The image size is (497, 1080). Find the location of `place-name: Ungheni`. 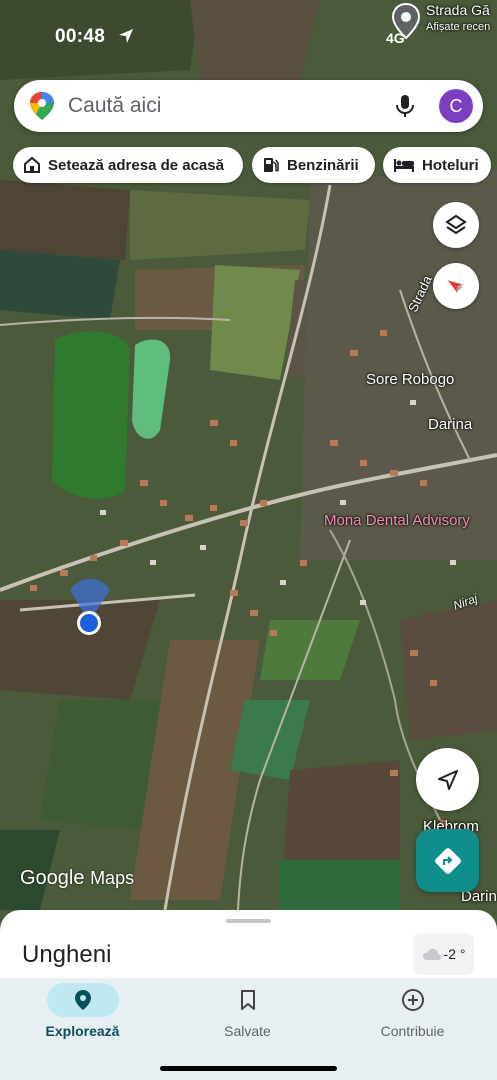

place-name: Ungheni is located at coordinates (67, 954).